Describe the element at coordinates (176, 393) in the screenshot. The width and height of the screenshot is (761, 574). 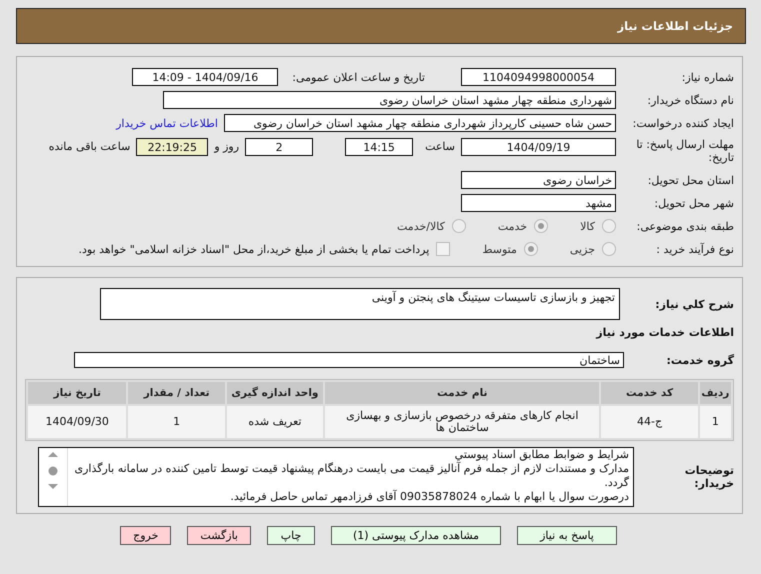
I see `column-header: تعداد / مقدار` at that location.